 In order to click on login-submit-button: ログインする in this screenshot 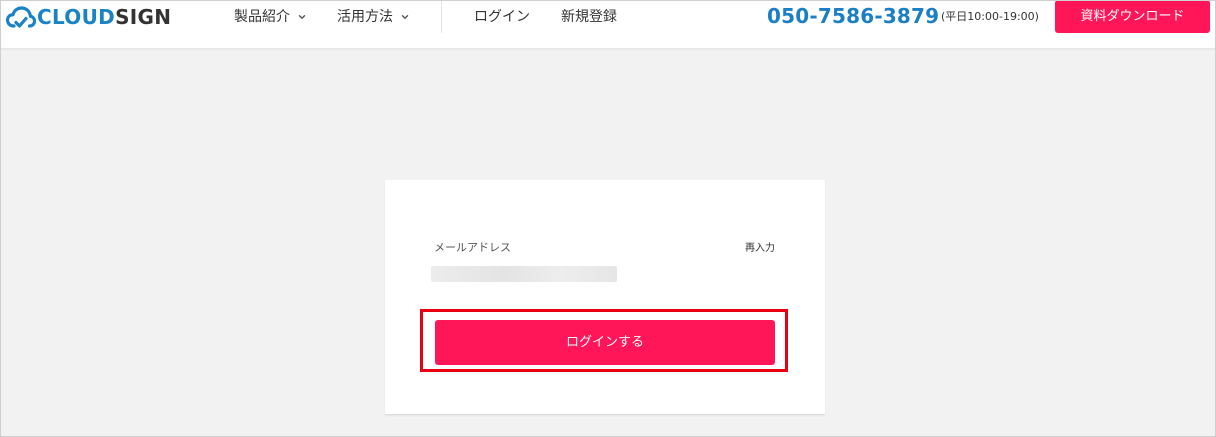, I will do `click(605, 342)`.